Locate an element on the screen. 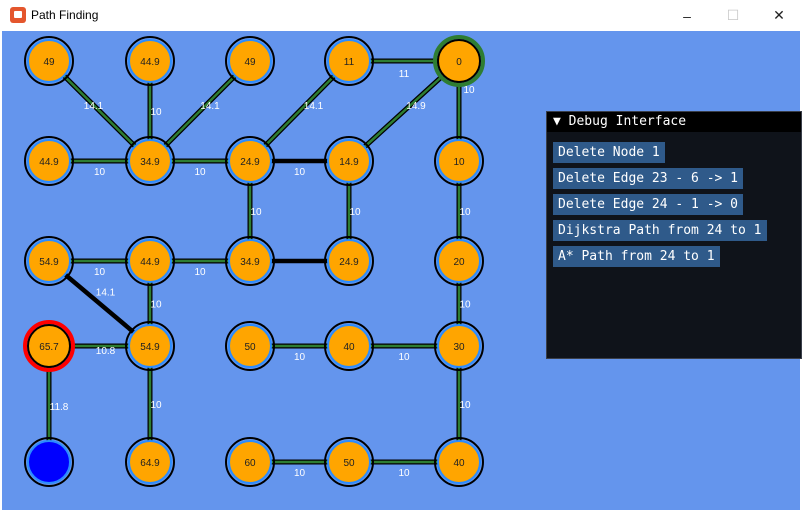  graph-node-r1c2: 24.9 is located at coordinates (250, 161).